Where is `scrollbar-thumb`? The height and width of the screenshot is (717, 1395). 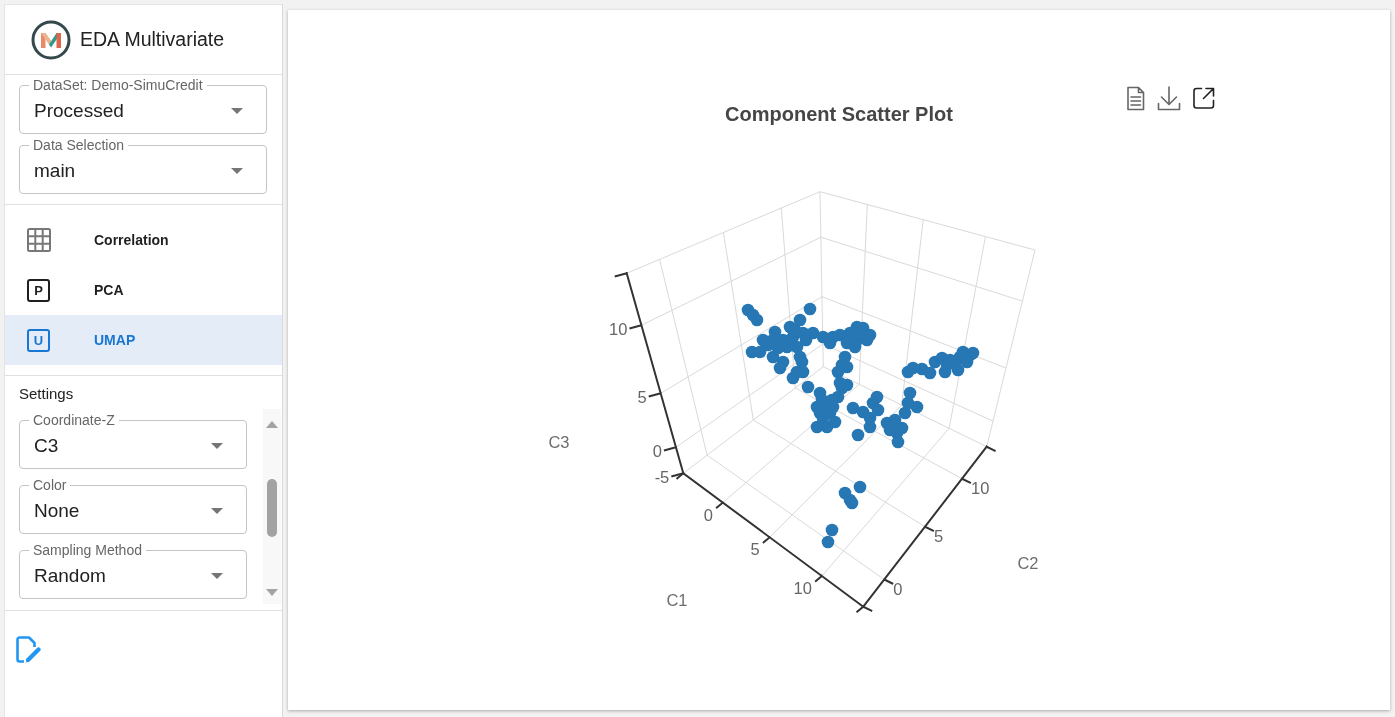 scrollbar-thumb is located at coordinates (272, 508).